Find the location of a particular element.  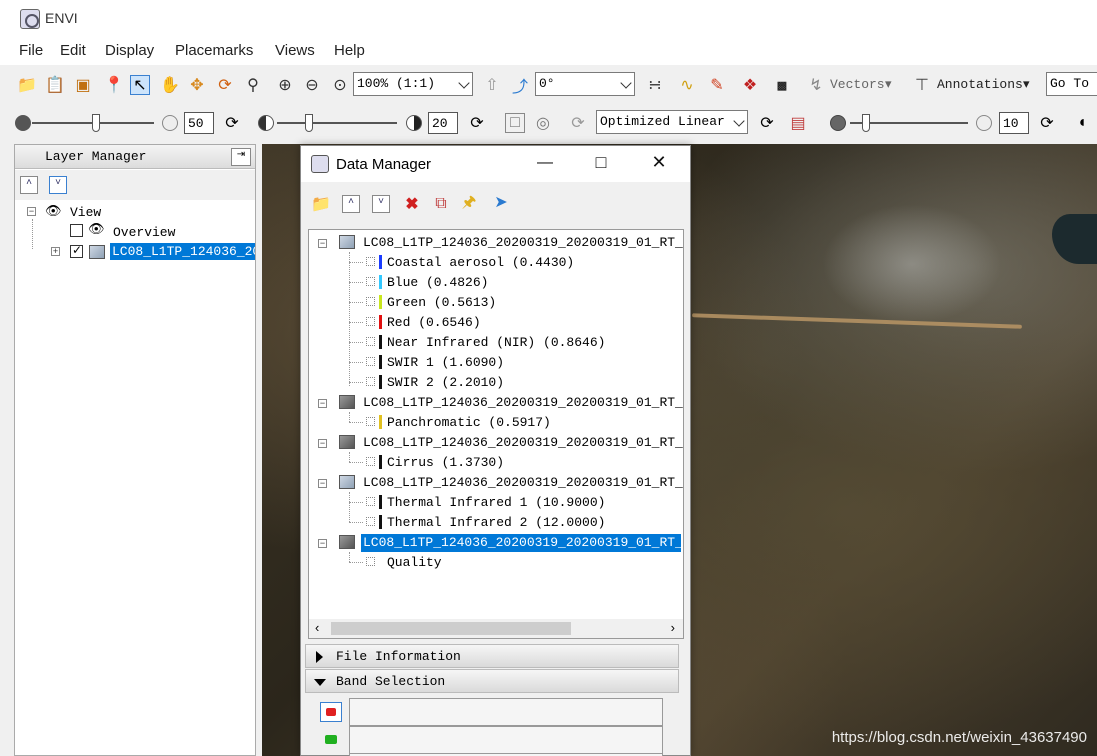

red-channel-field is located at coordinates (506, 712).